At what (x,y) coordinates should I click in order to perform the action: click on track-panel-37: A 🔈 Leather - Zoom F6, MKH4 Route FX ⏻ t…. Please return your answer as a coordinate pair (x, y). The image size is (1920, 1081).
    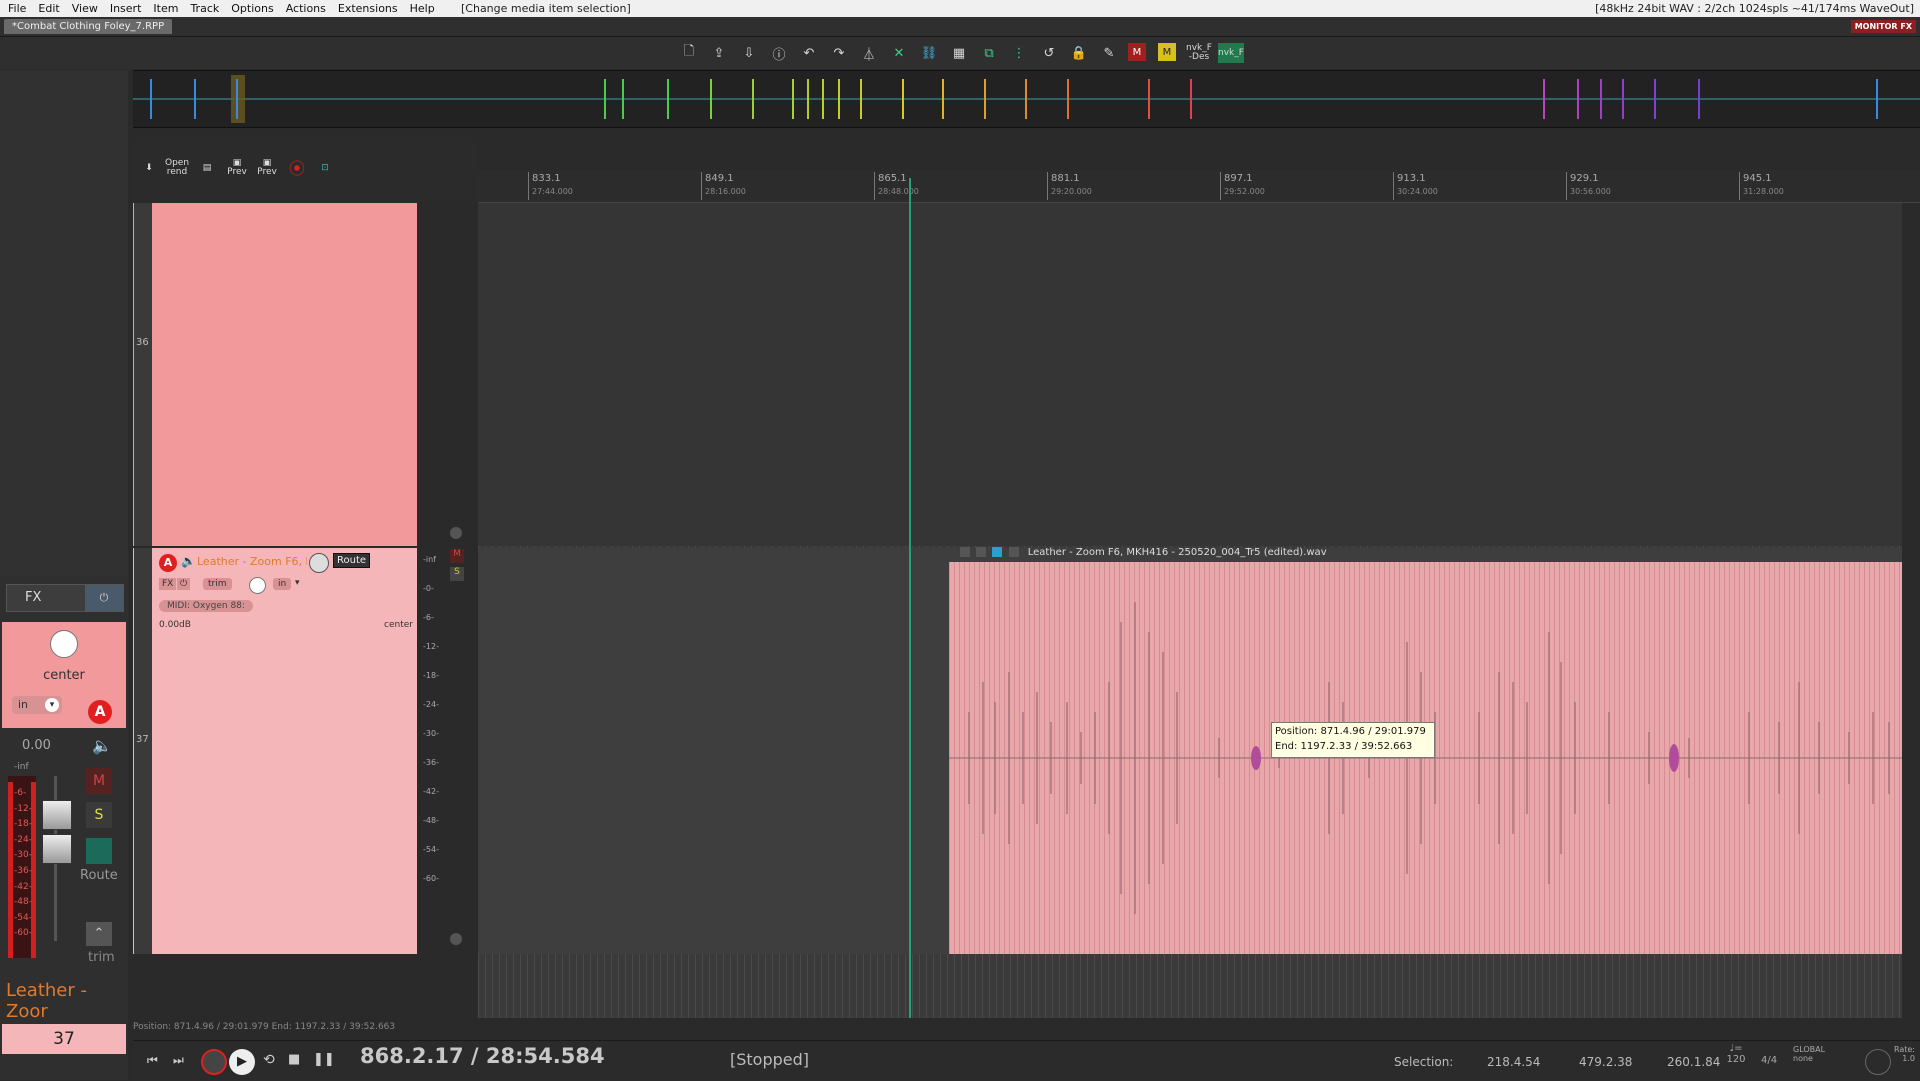
    Looking at the image, I should click on (275, 751).